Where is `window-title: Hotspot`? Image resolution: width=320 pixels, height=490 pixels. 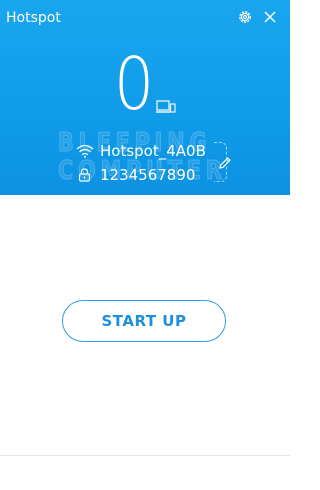
window-title: Hotspot is located at coordinates (33, 18).